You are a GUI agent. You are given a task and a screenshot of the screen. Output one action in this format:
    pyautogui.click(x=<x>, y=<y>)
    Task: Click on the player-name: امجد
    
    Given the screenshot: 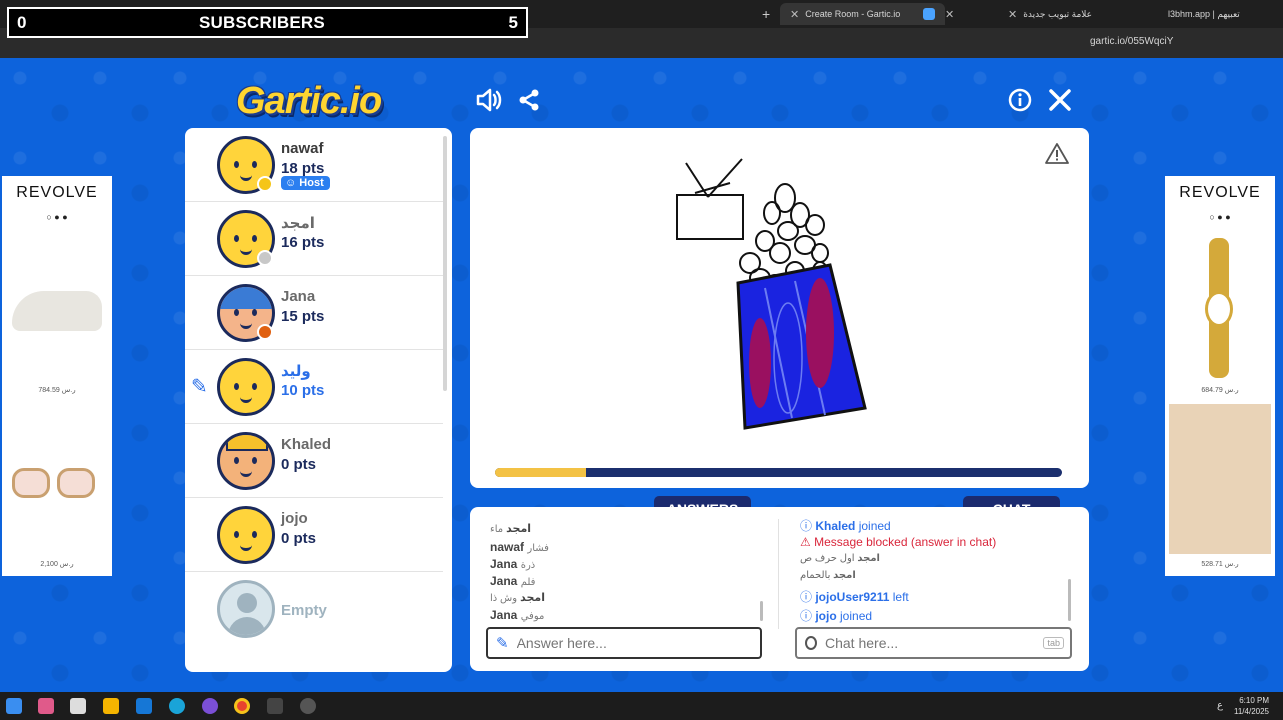 What is the action you would take?
    pyautogui.click(x=298, y=223)
    